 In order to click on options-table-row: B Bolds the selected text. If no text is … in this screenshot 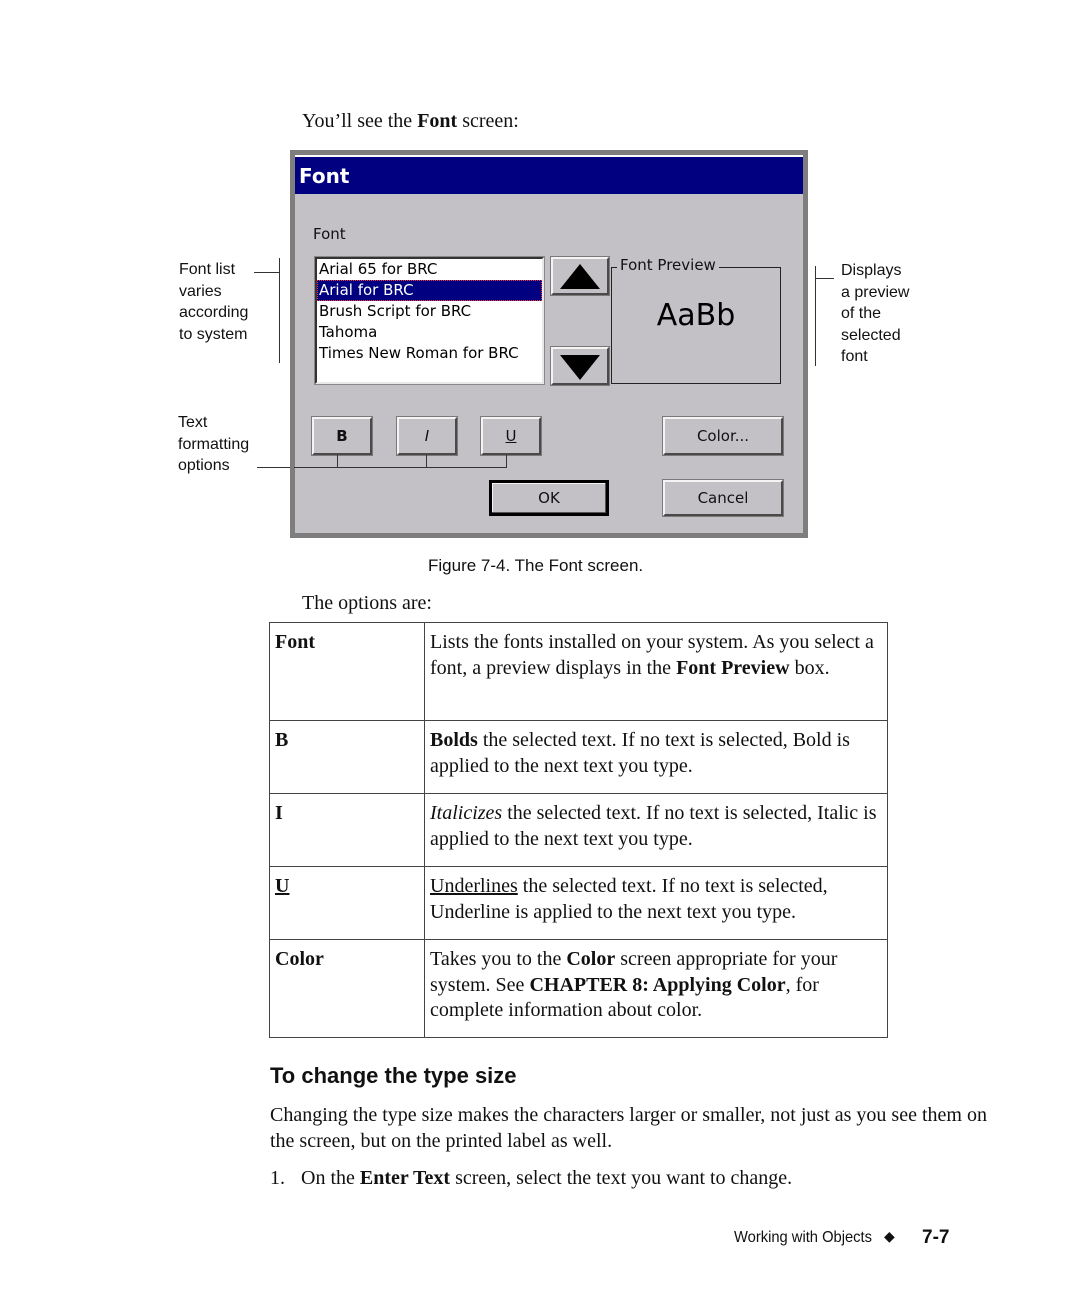, I will do `click(578, 757)`.